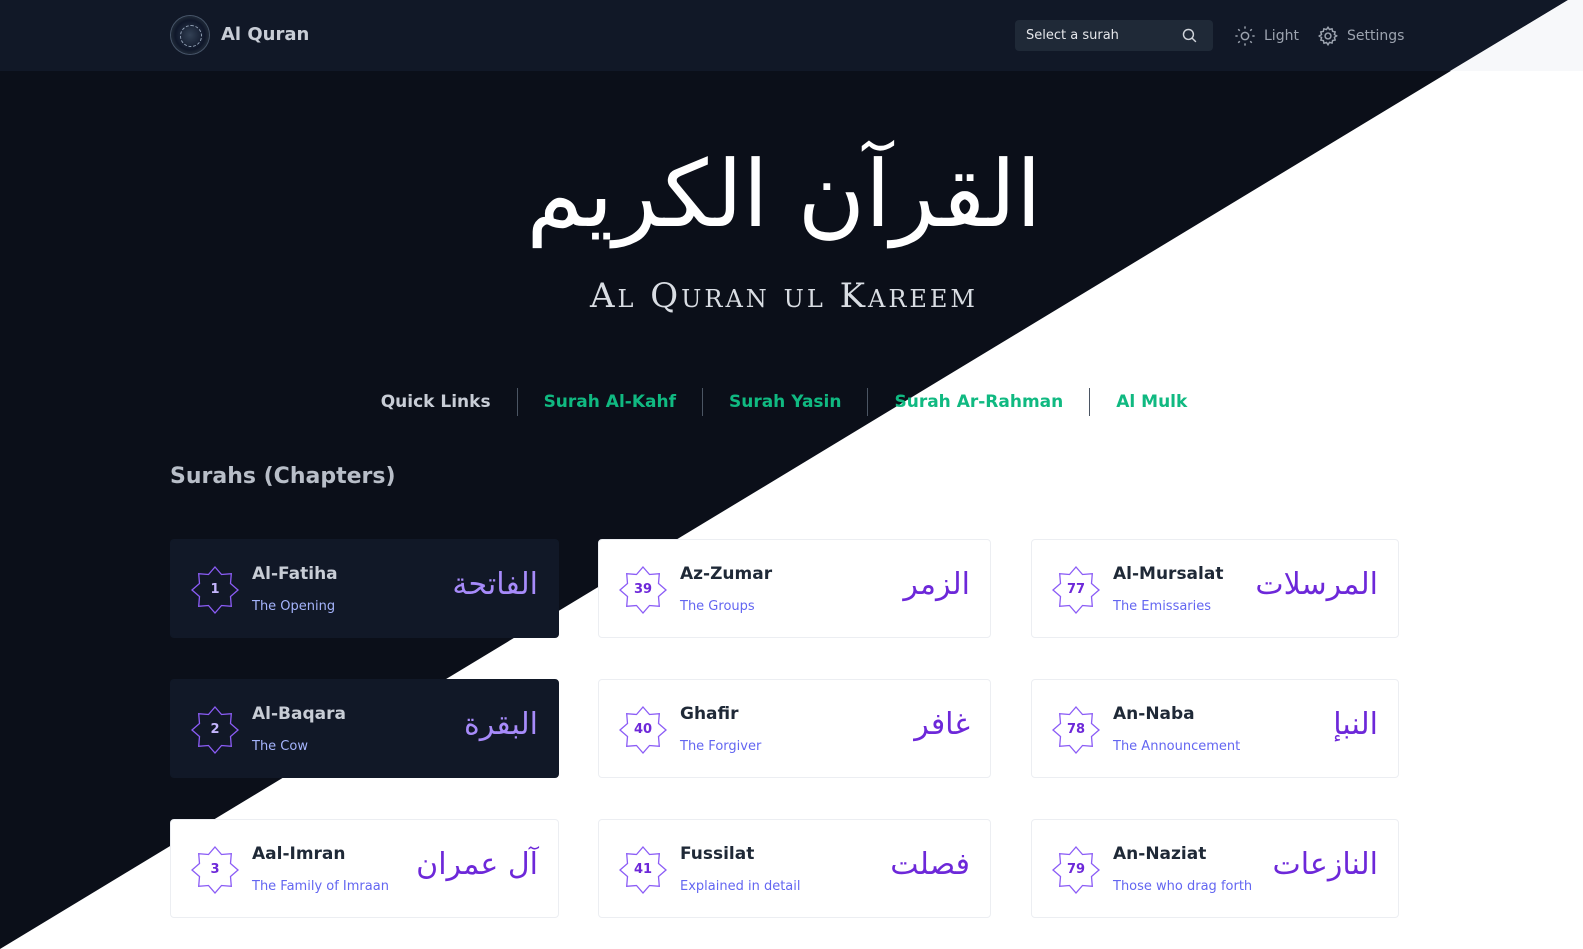 The height and width of the screenshot is (949, 1583). I want to click on surah-number: 77, so click(1076, 589).